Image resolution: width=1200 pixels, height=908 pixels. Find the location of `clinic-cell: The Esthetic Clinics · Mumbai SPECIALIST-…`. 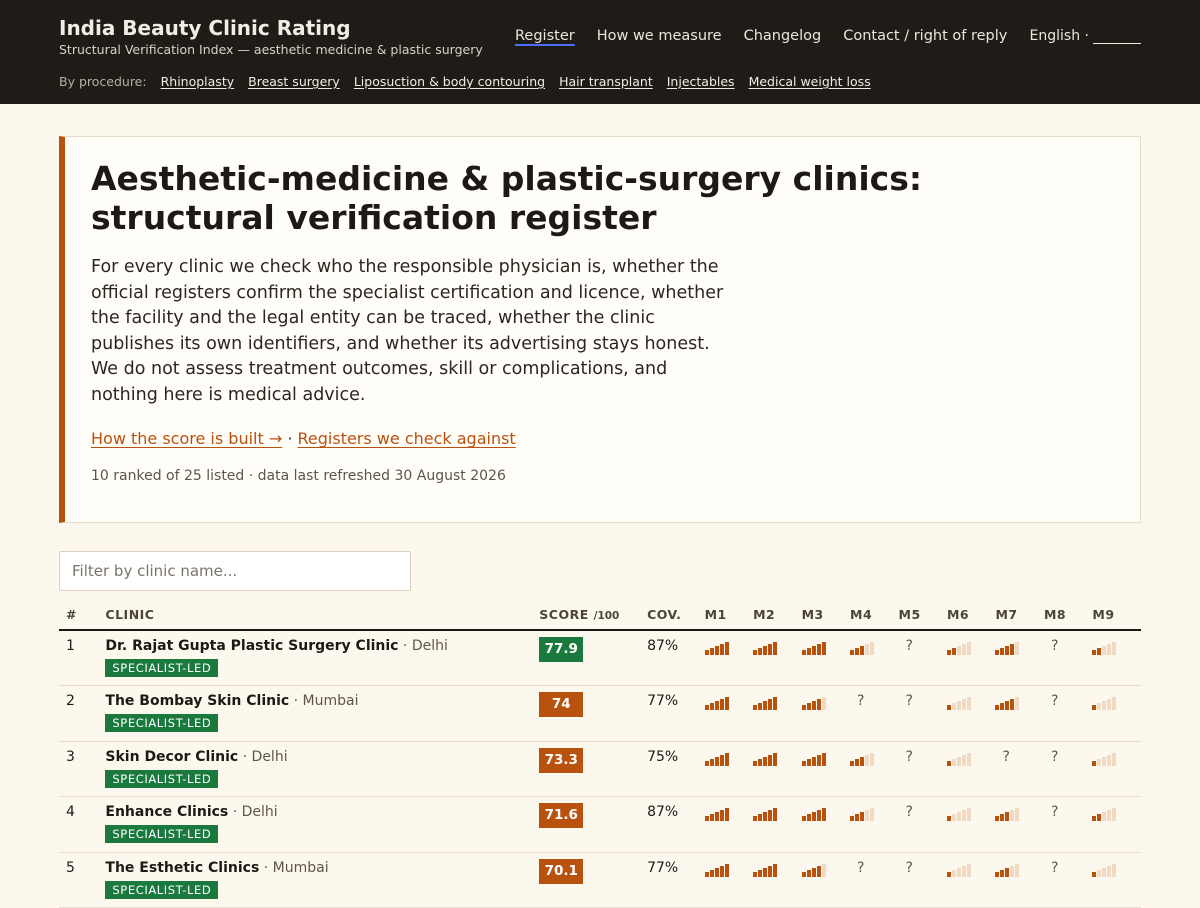

clinic-cell: The Esthetic Clinics · Mumbai SPECIALIST-… is located at coordinates (322, 880).